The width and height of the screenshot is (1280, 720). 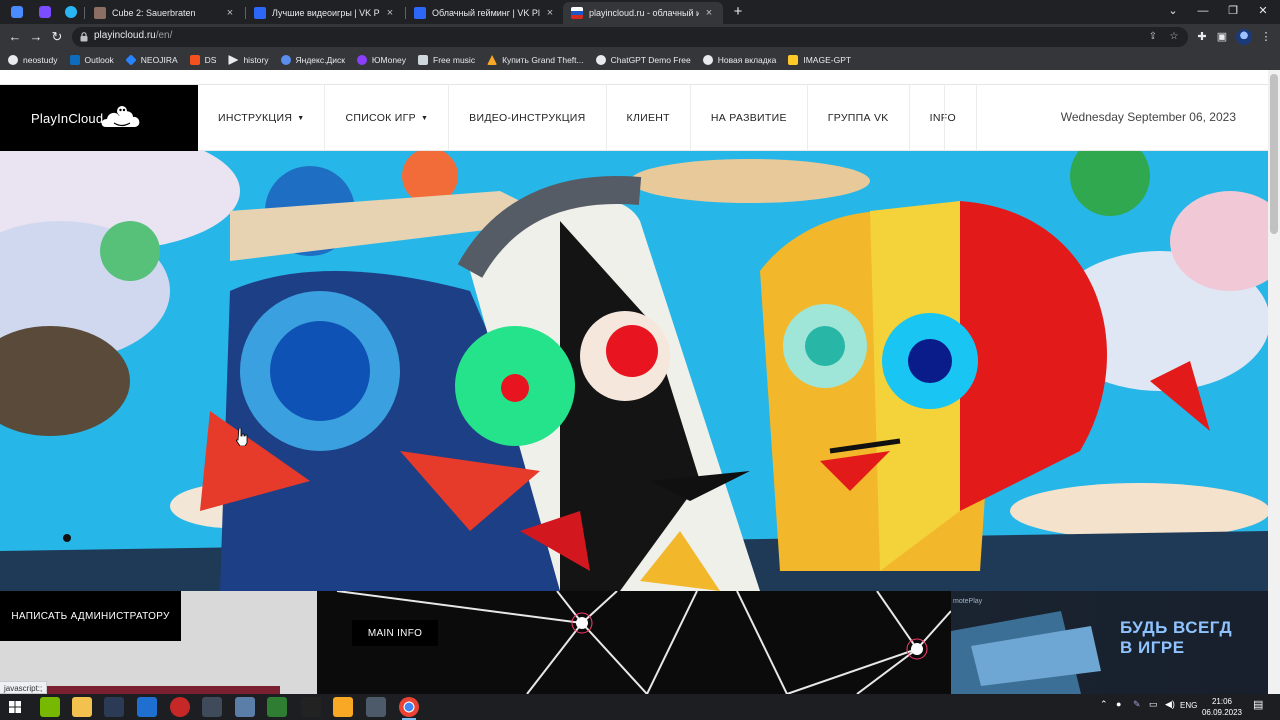 What do you see at coordinates (248, 60) in the screenshot?
I see `bookmark-history: history` at bounding box center [248, 60].